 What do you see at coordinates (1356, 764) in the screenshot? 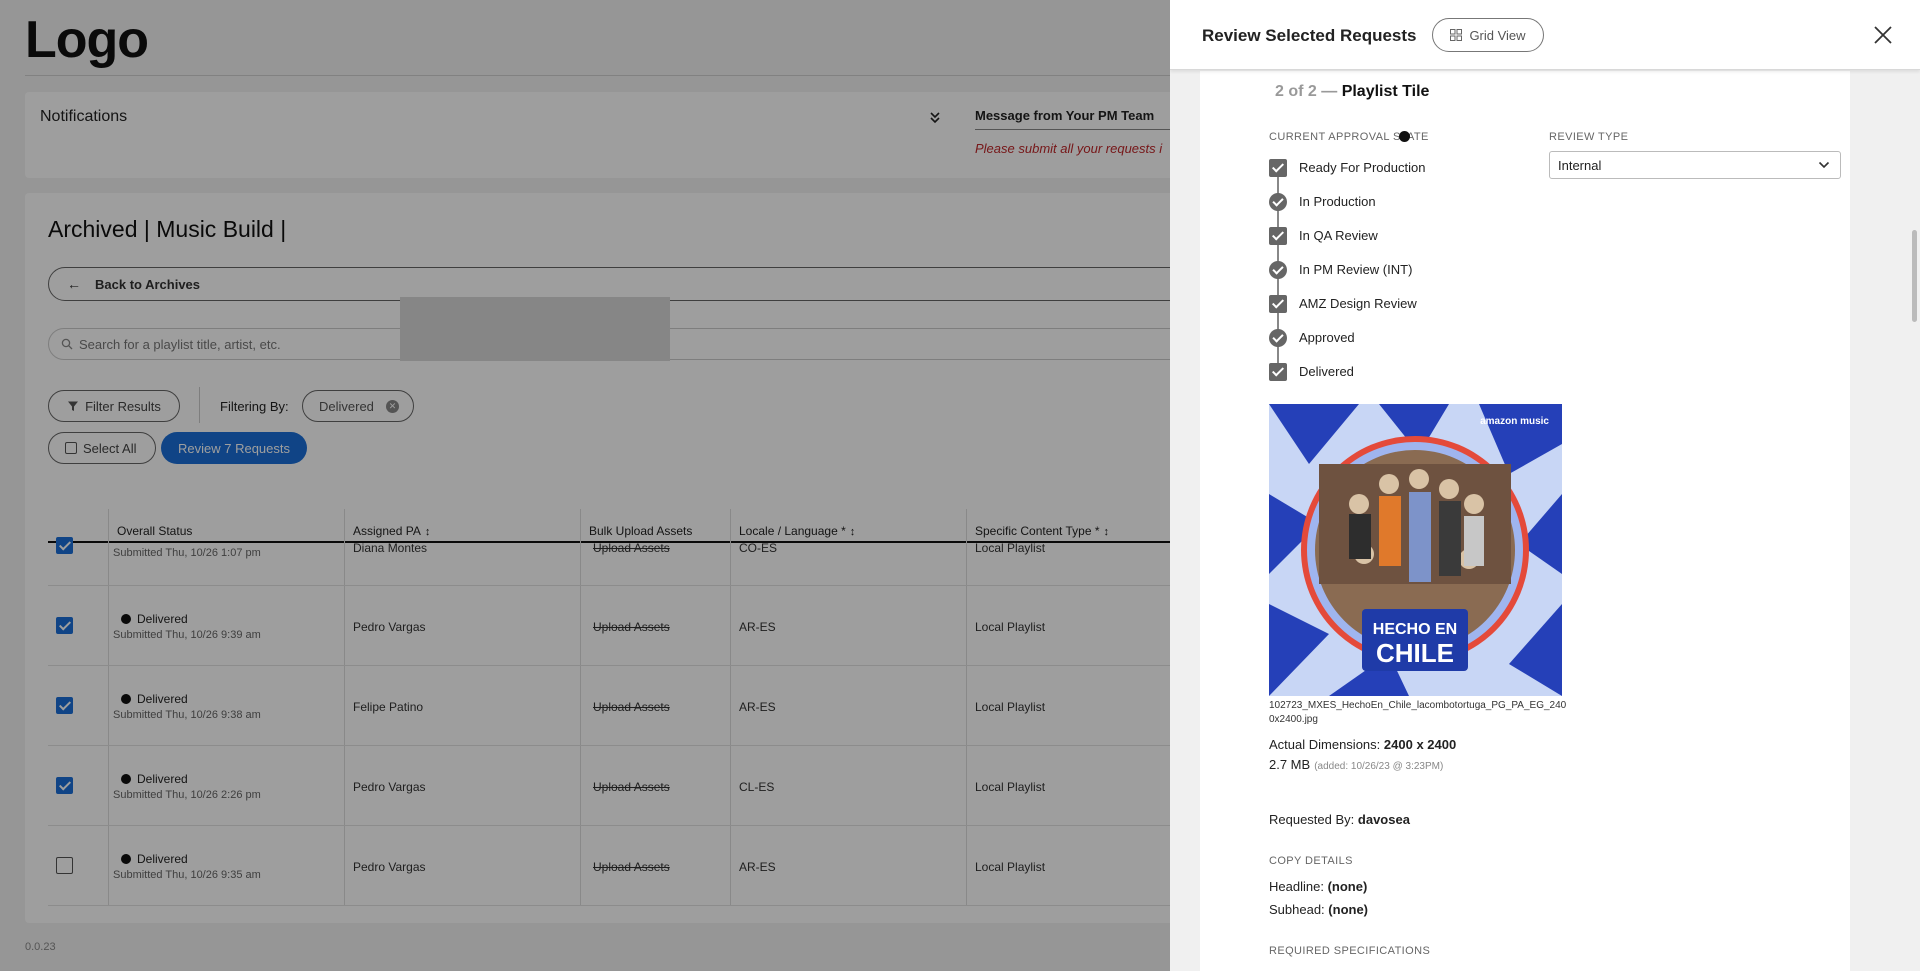
I see `asset-file-size: 2.7 MB (added: 10/26/23 @ 3:23PM)` at bounding box center [1356, 764].